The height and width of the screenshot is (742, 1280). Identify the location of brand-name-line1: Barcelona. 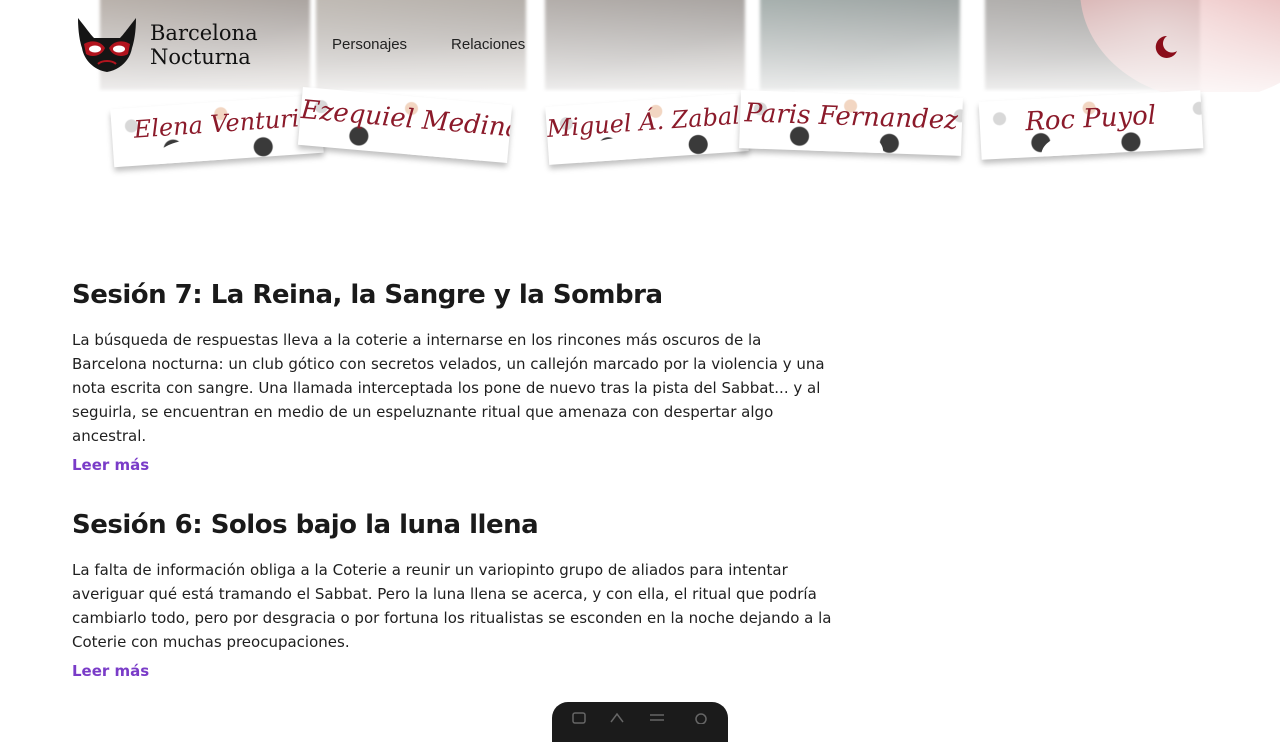
(204, 33).